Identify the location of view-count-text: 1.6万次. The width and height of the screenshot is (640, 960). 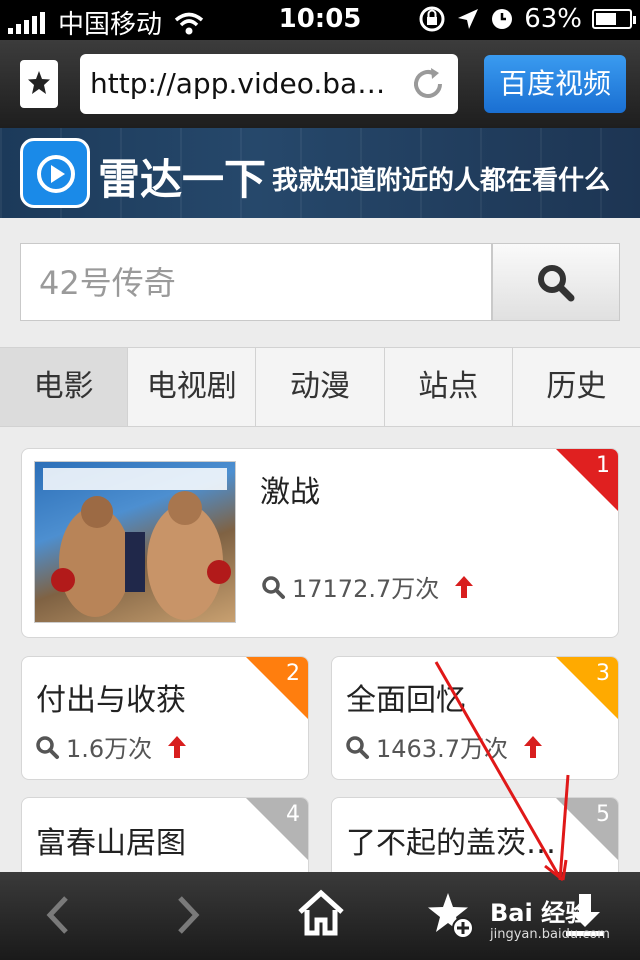
(109, 749).